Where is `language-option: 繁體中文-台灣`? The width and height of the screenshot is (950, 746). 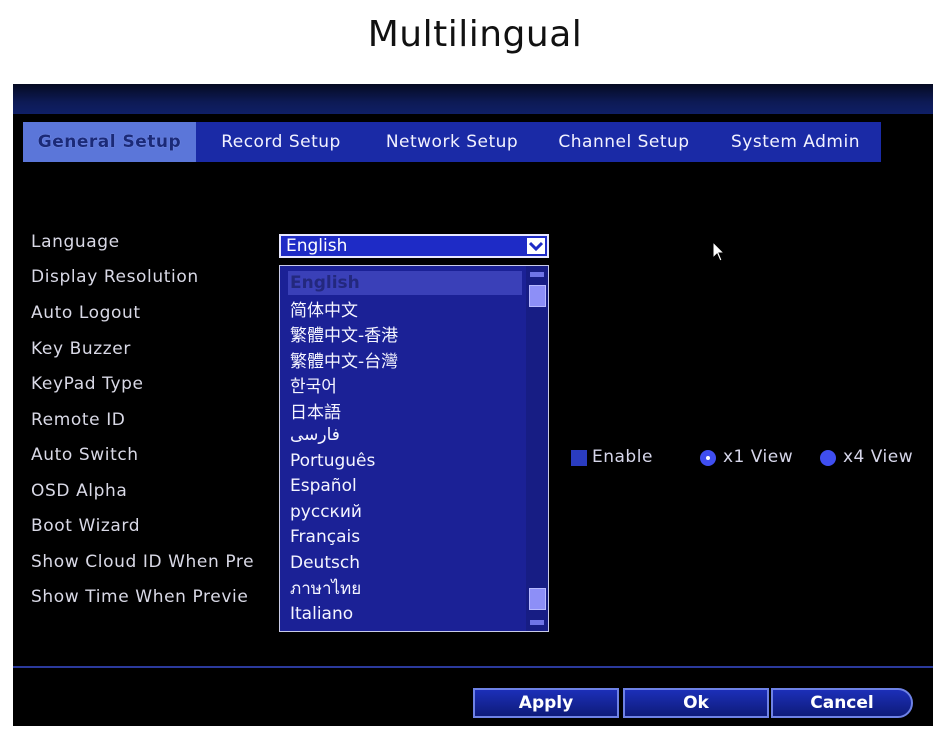
language-option: 繁體中文-台灣 is located at coordinates (344, 359).